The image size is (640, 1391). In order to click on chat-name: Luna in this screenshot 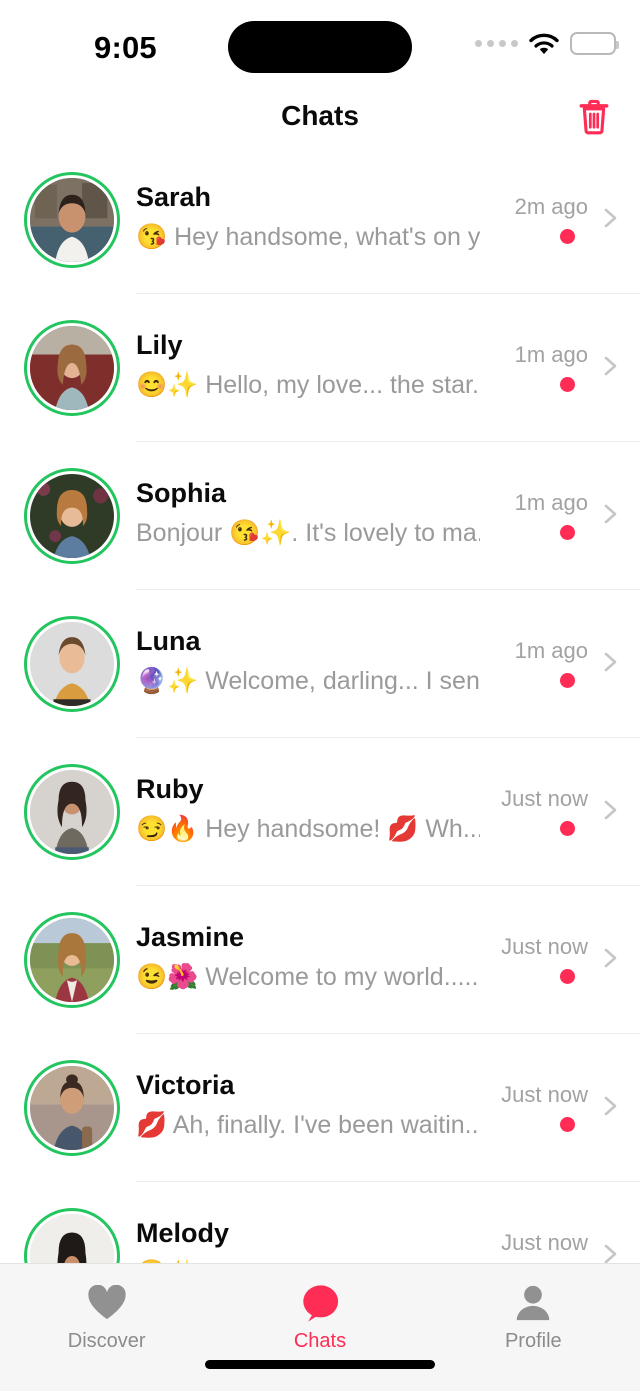, I will do `click(168, 641)`.